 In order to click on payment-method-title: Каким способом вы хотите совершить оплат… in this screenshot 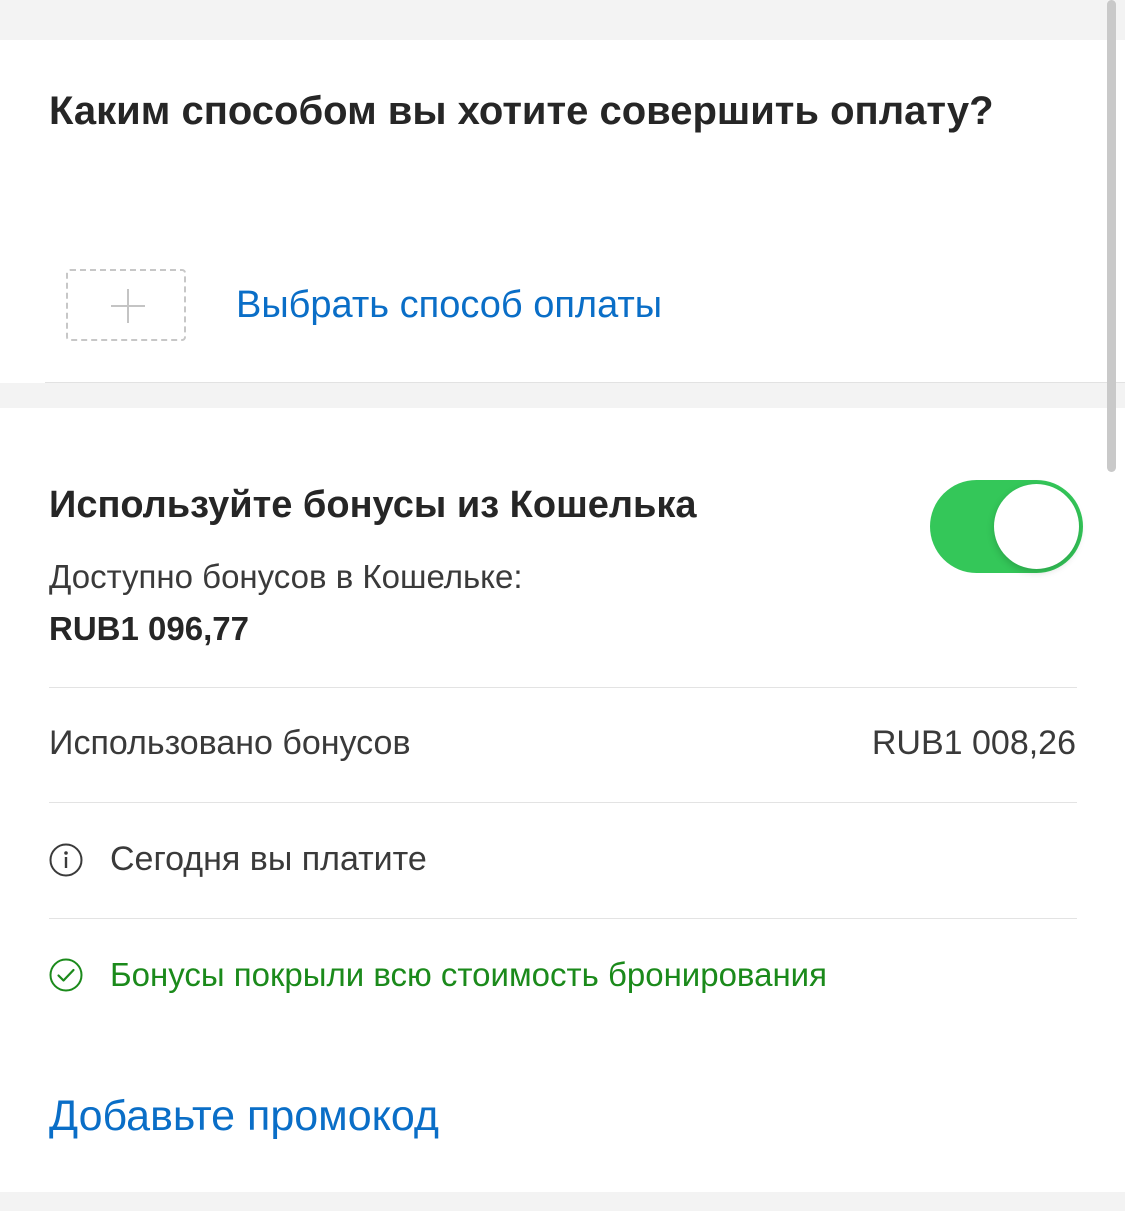, I will do `click(521, 111)`.